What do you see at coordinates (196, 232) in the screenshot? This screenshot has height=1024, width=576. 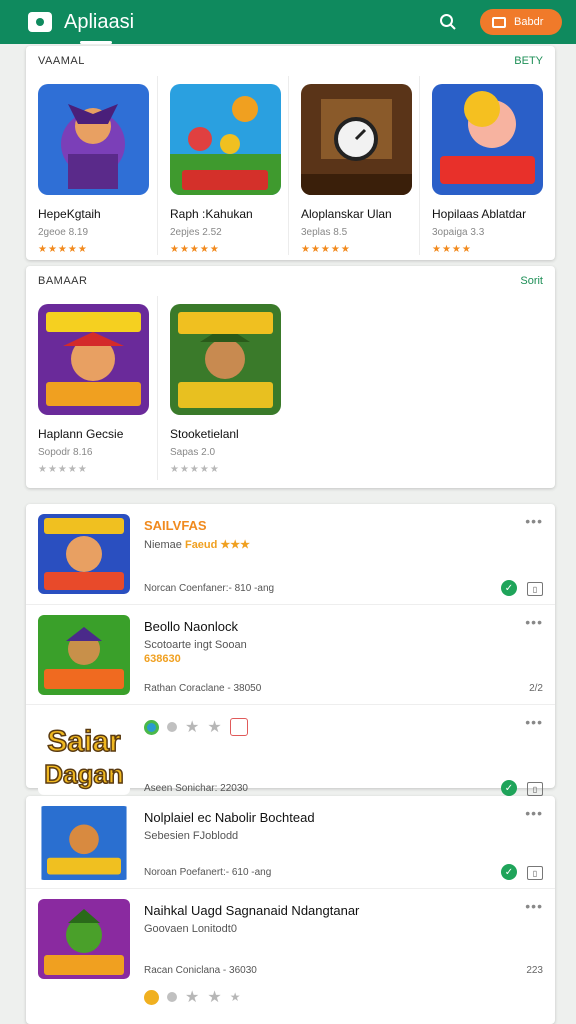 I see `app-sub: 2epjes 2.52` at bounding box center [196, 232].